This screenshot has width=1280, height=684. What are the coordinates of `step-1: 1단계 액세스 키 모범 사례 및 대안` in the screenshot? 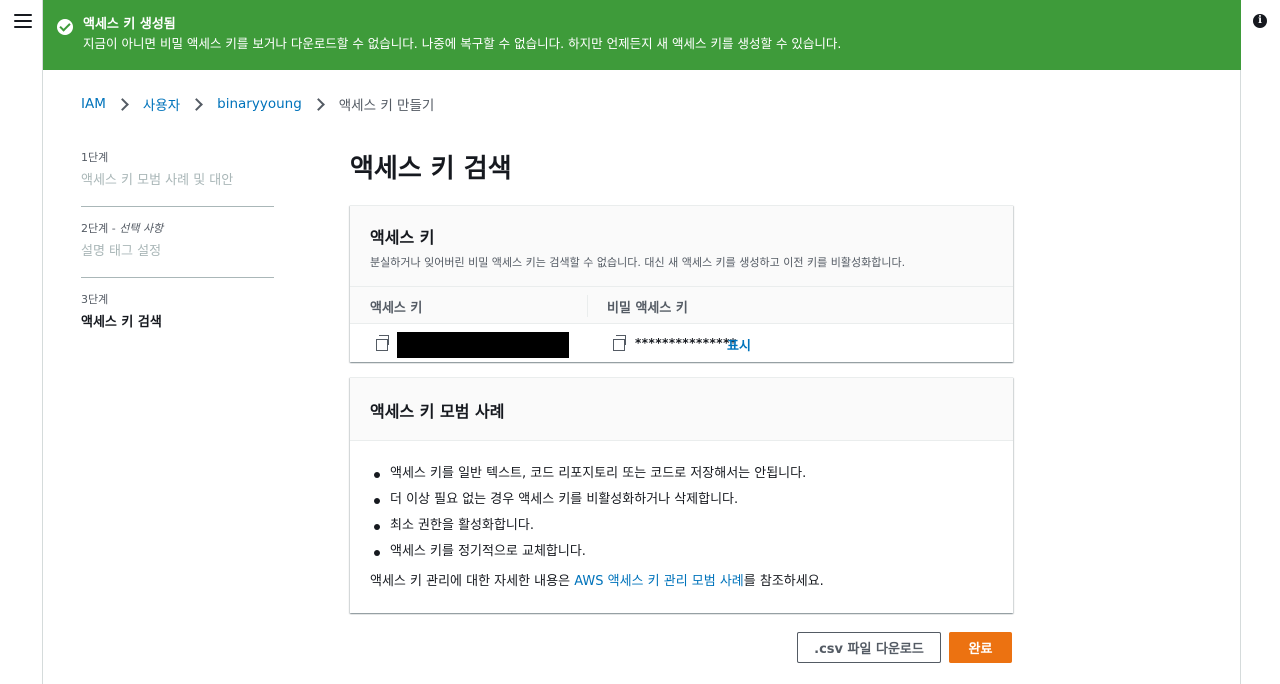 It's located at (177, 178).